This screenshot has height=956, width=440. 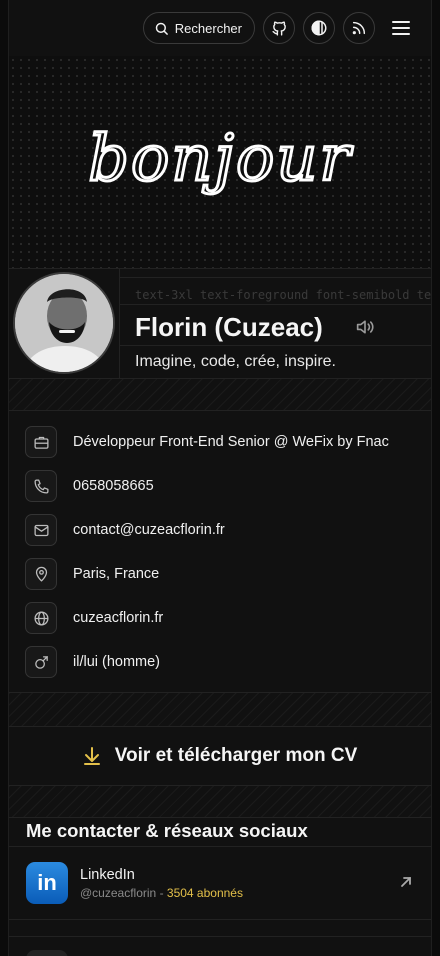 I want to click on male-icon, so click(x=41, y=662).